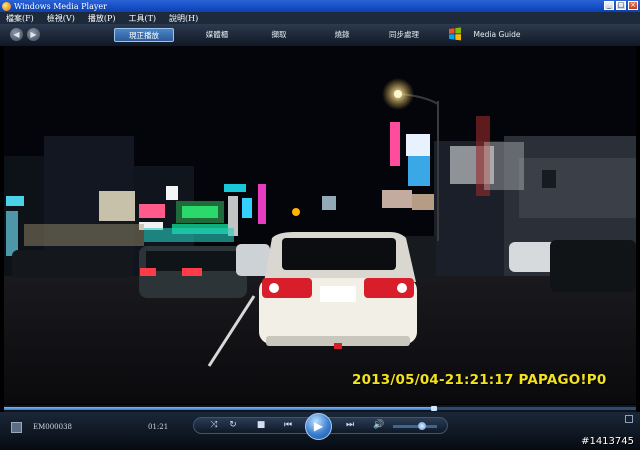  What do you see at coordinates (350, 425) in the screenshot?
I see `next-icon: ⏭` at bounding box center [350, 425].